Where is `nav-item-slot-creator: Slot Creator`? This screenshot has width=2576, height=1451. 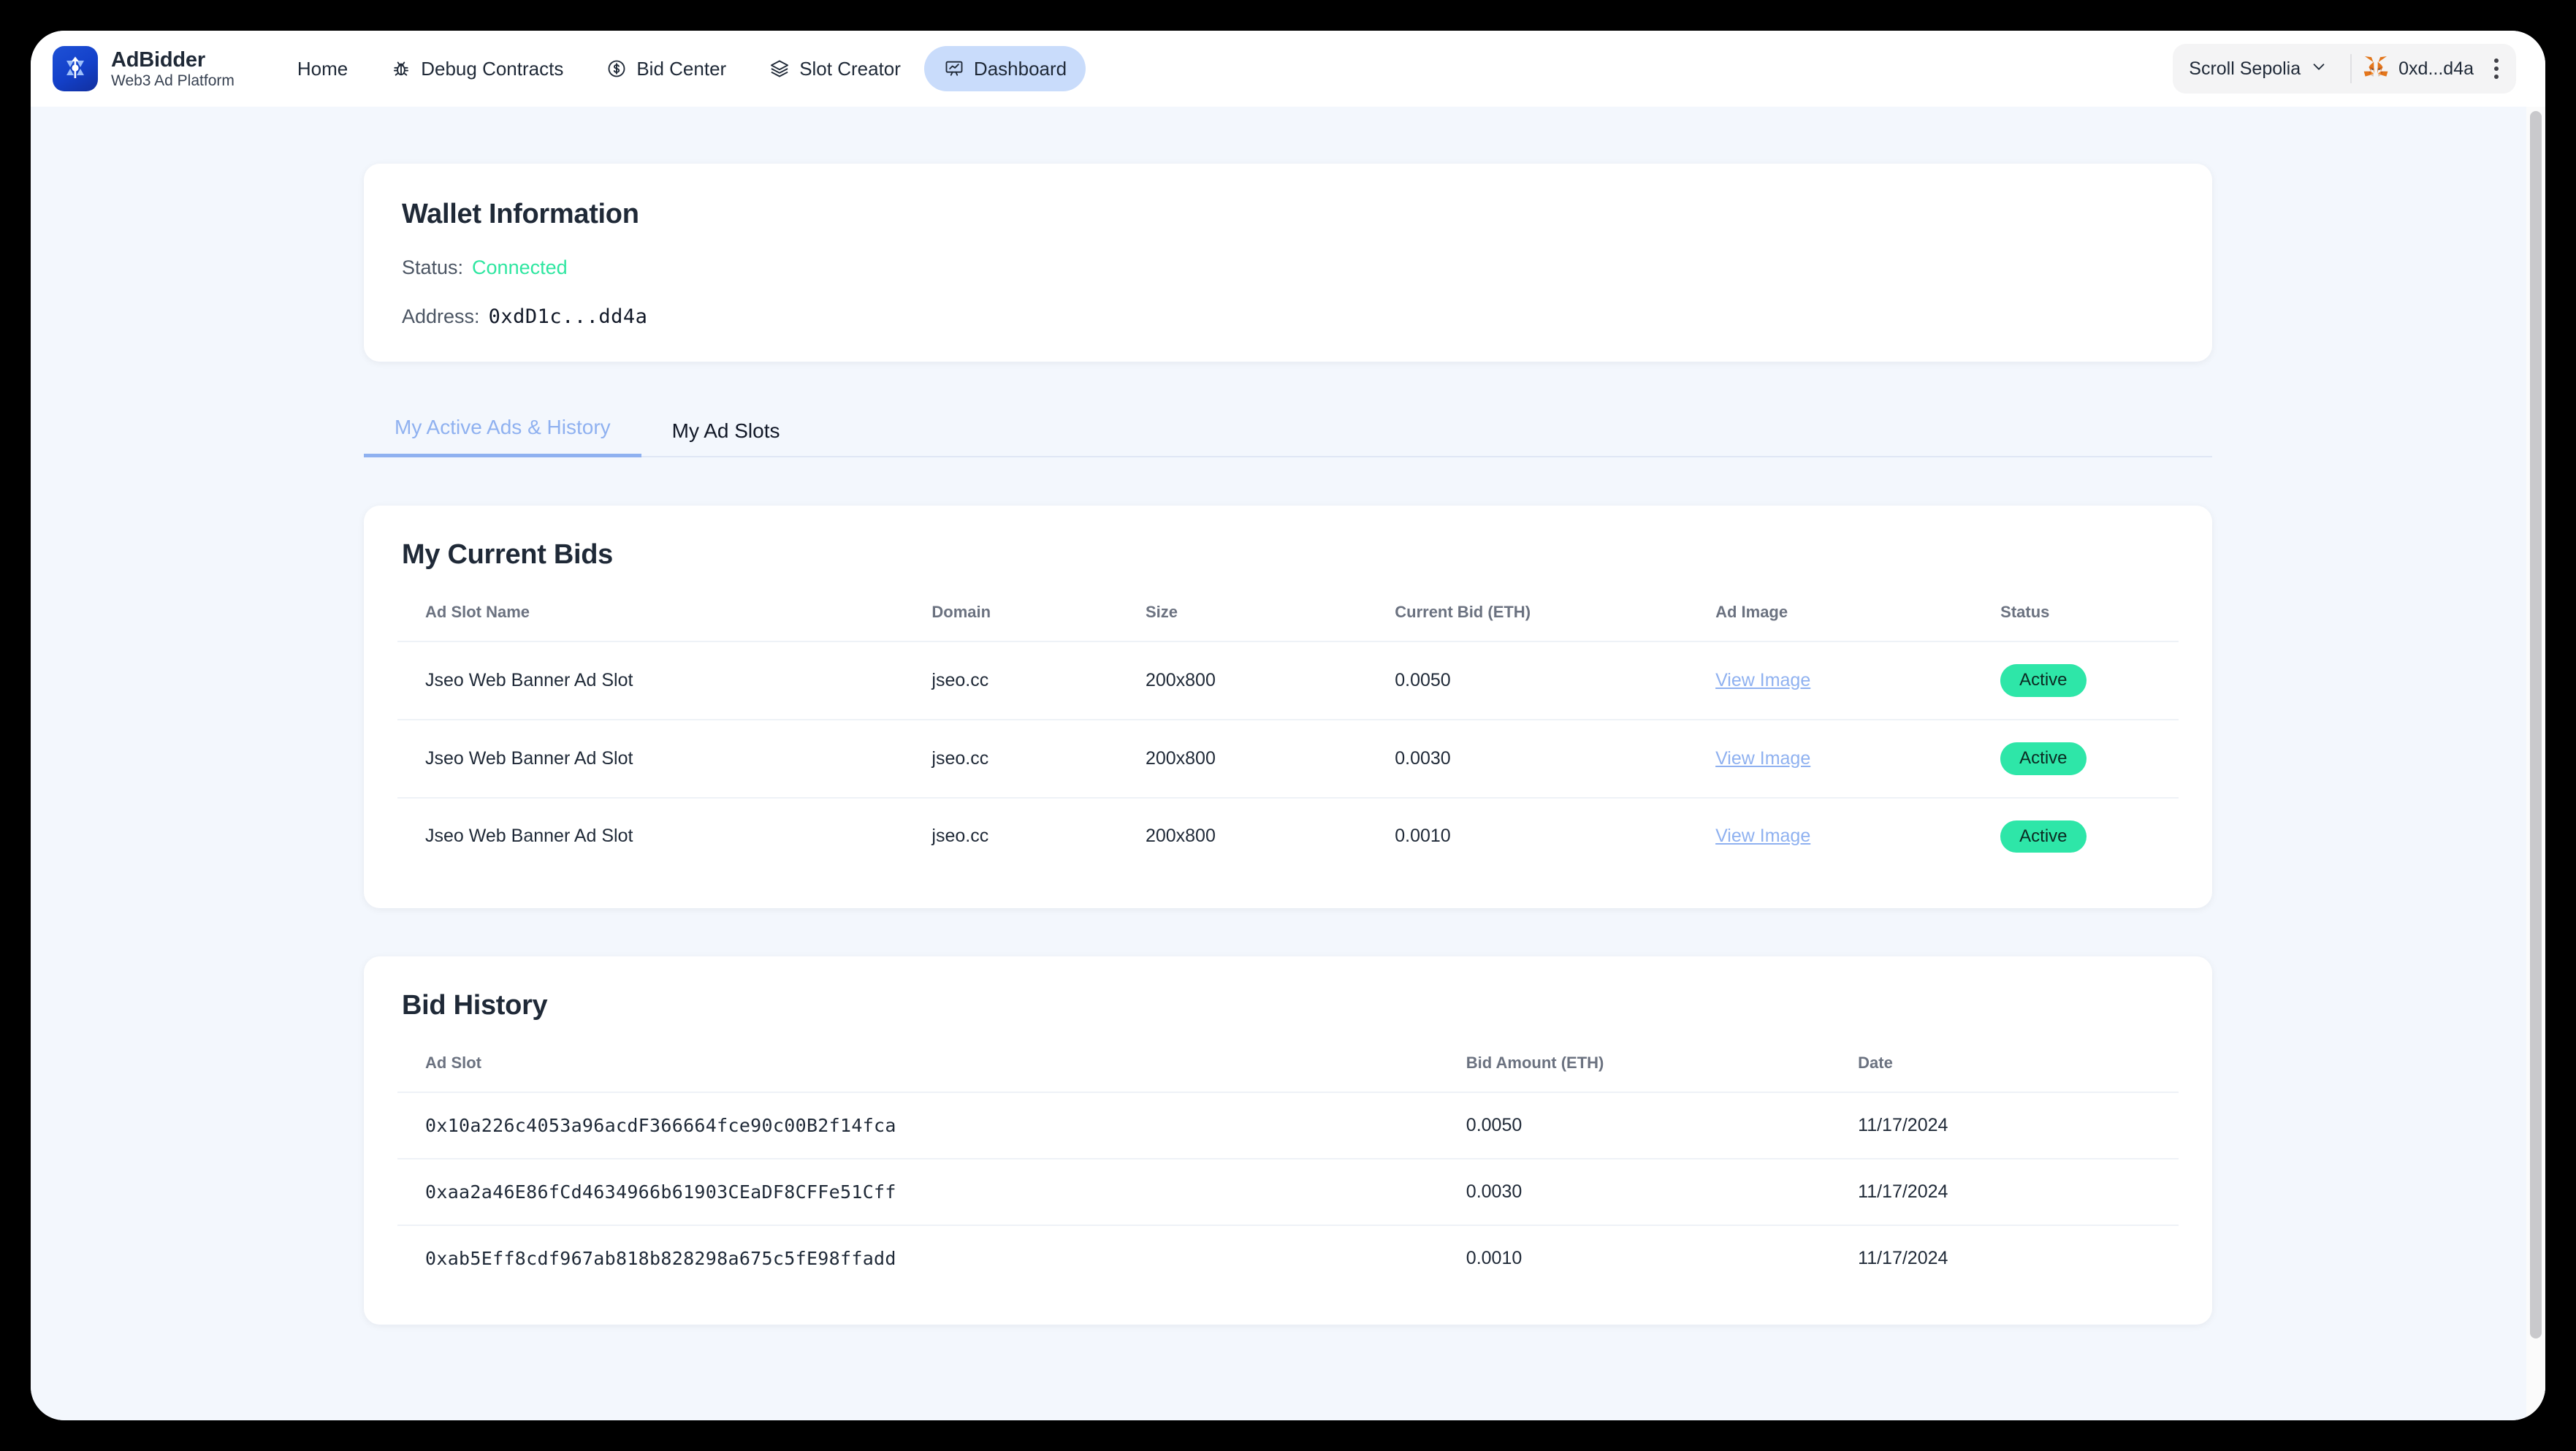
nav-item-slot-creator: Slot Creator is located at coordinates (835, 68).